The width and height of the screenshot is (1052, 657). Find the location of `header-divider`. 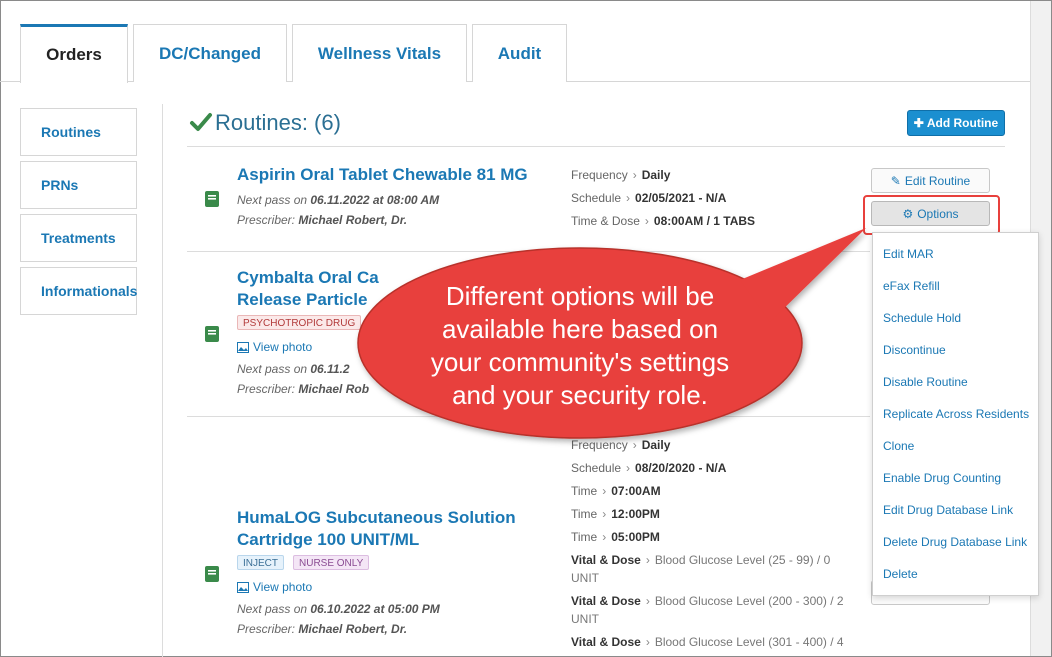

header-divider is located at coordinates (596, 146).